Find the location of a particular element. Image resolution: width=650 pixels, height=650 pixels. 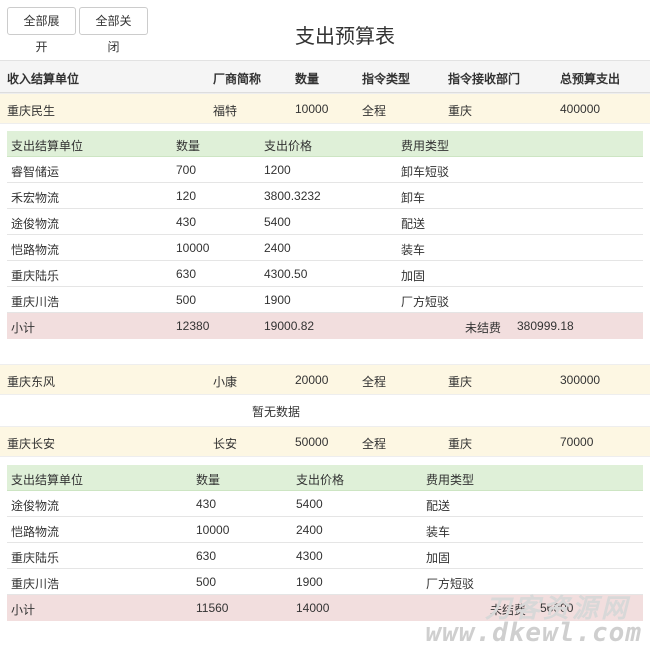

group-quantity: 10000 is located at coordinates (312, 109).